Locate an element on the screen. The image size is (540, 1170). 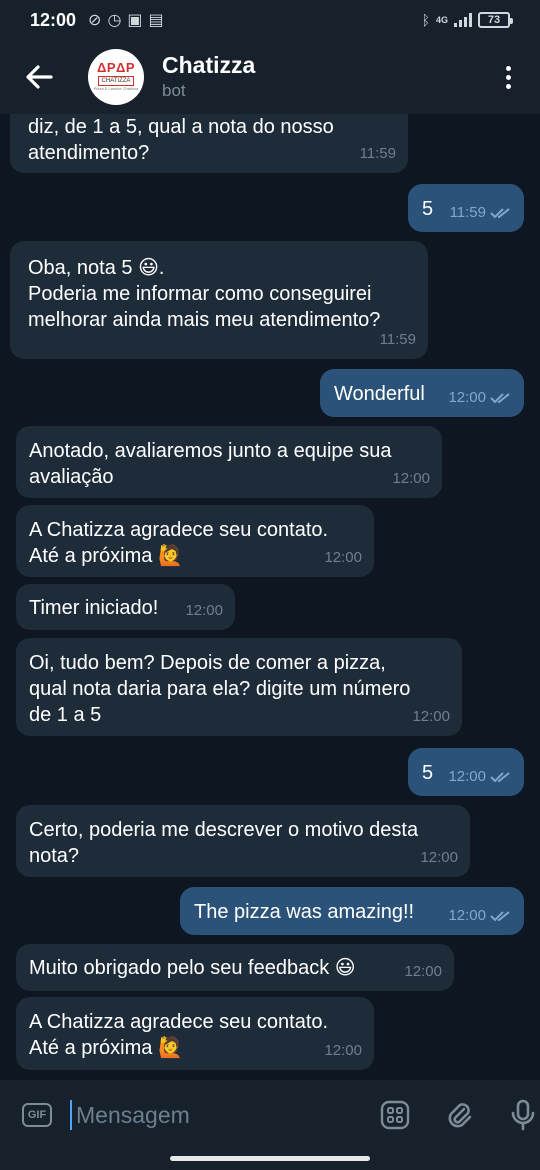
back-button is located at coordinates (39, 77).